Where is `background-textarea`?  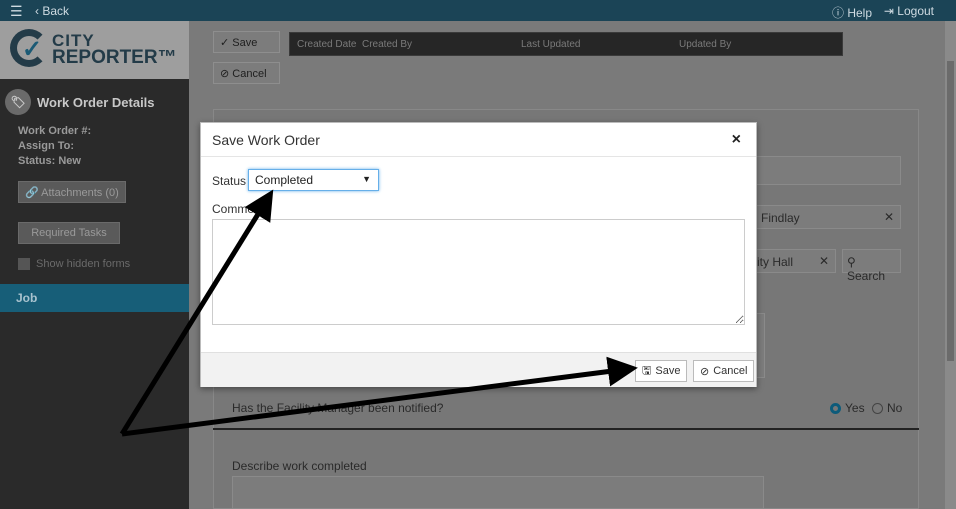
background-textarea is located at coordinates (760, 345).